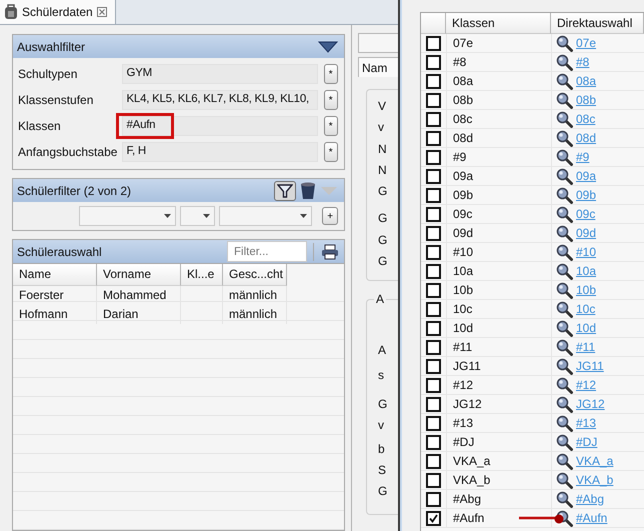 This screenshot has width=644, height=531. I want to click on class-link: 09a, so click(586, 176).